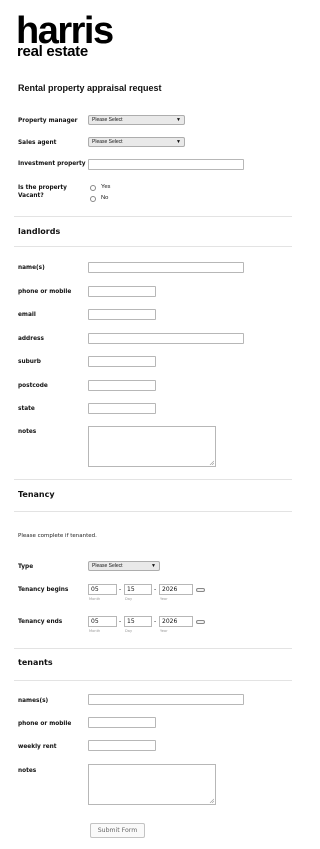 The width and height of the screenshot is (320, 849). What do you see at coordinates (166, 699) in the screenshot?
I see `tenant-names-input` at bounding box center [166, 699].